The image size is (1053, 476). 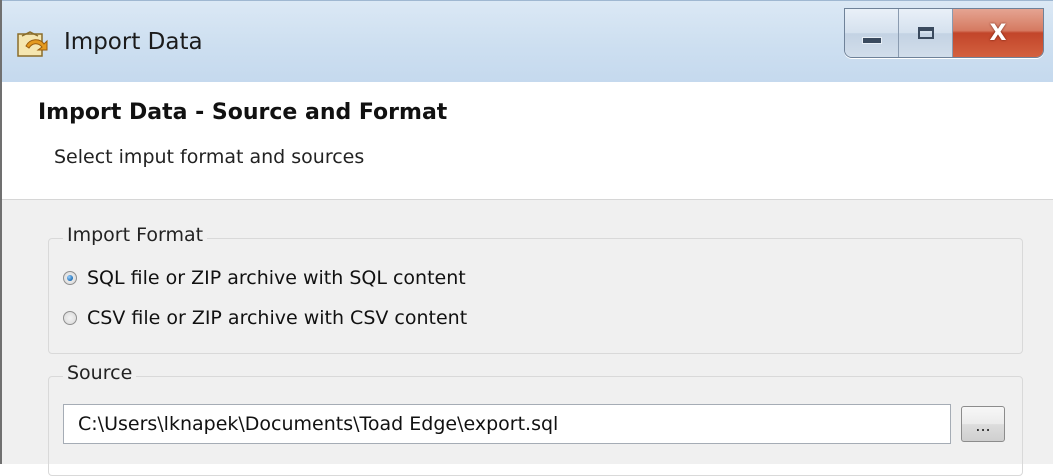 I want to click on window-controls: X, so click(x=944, y=33).